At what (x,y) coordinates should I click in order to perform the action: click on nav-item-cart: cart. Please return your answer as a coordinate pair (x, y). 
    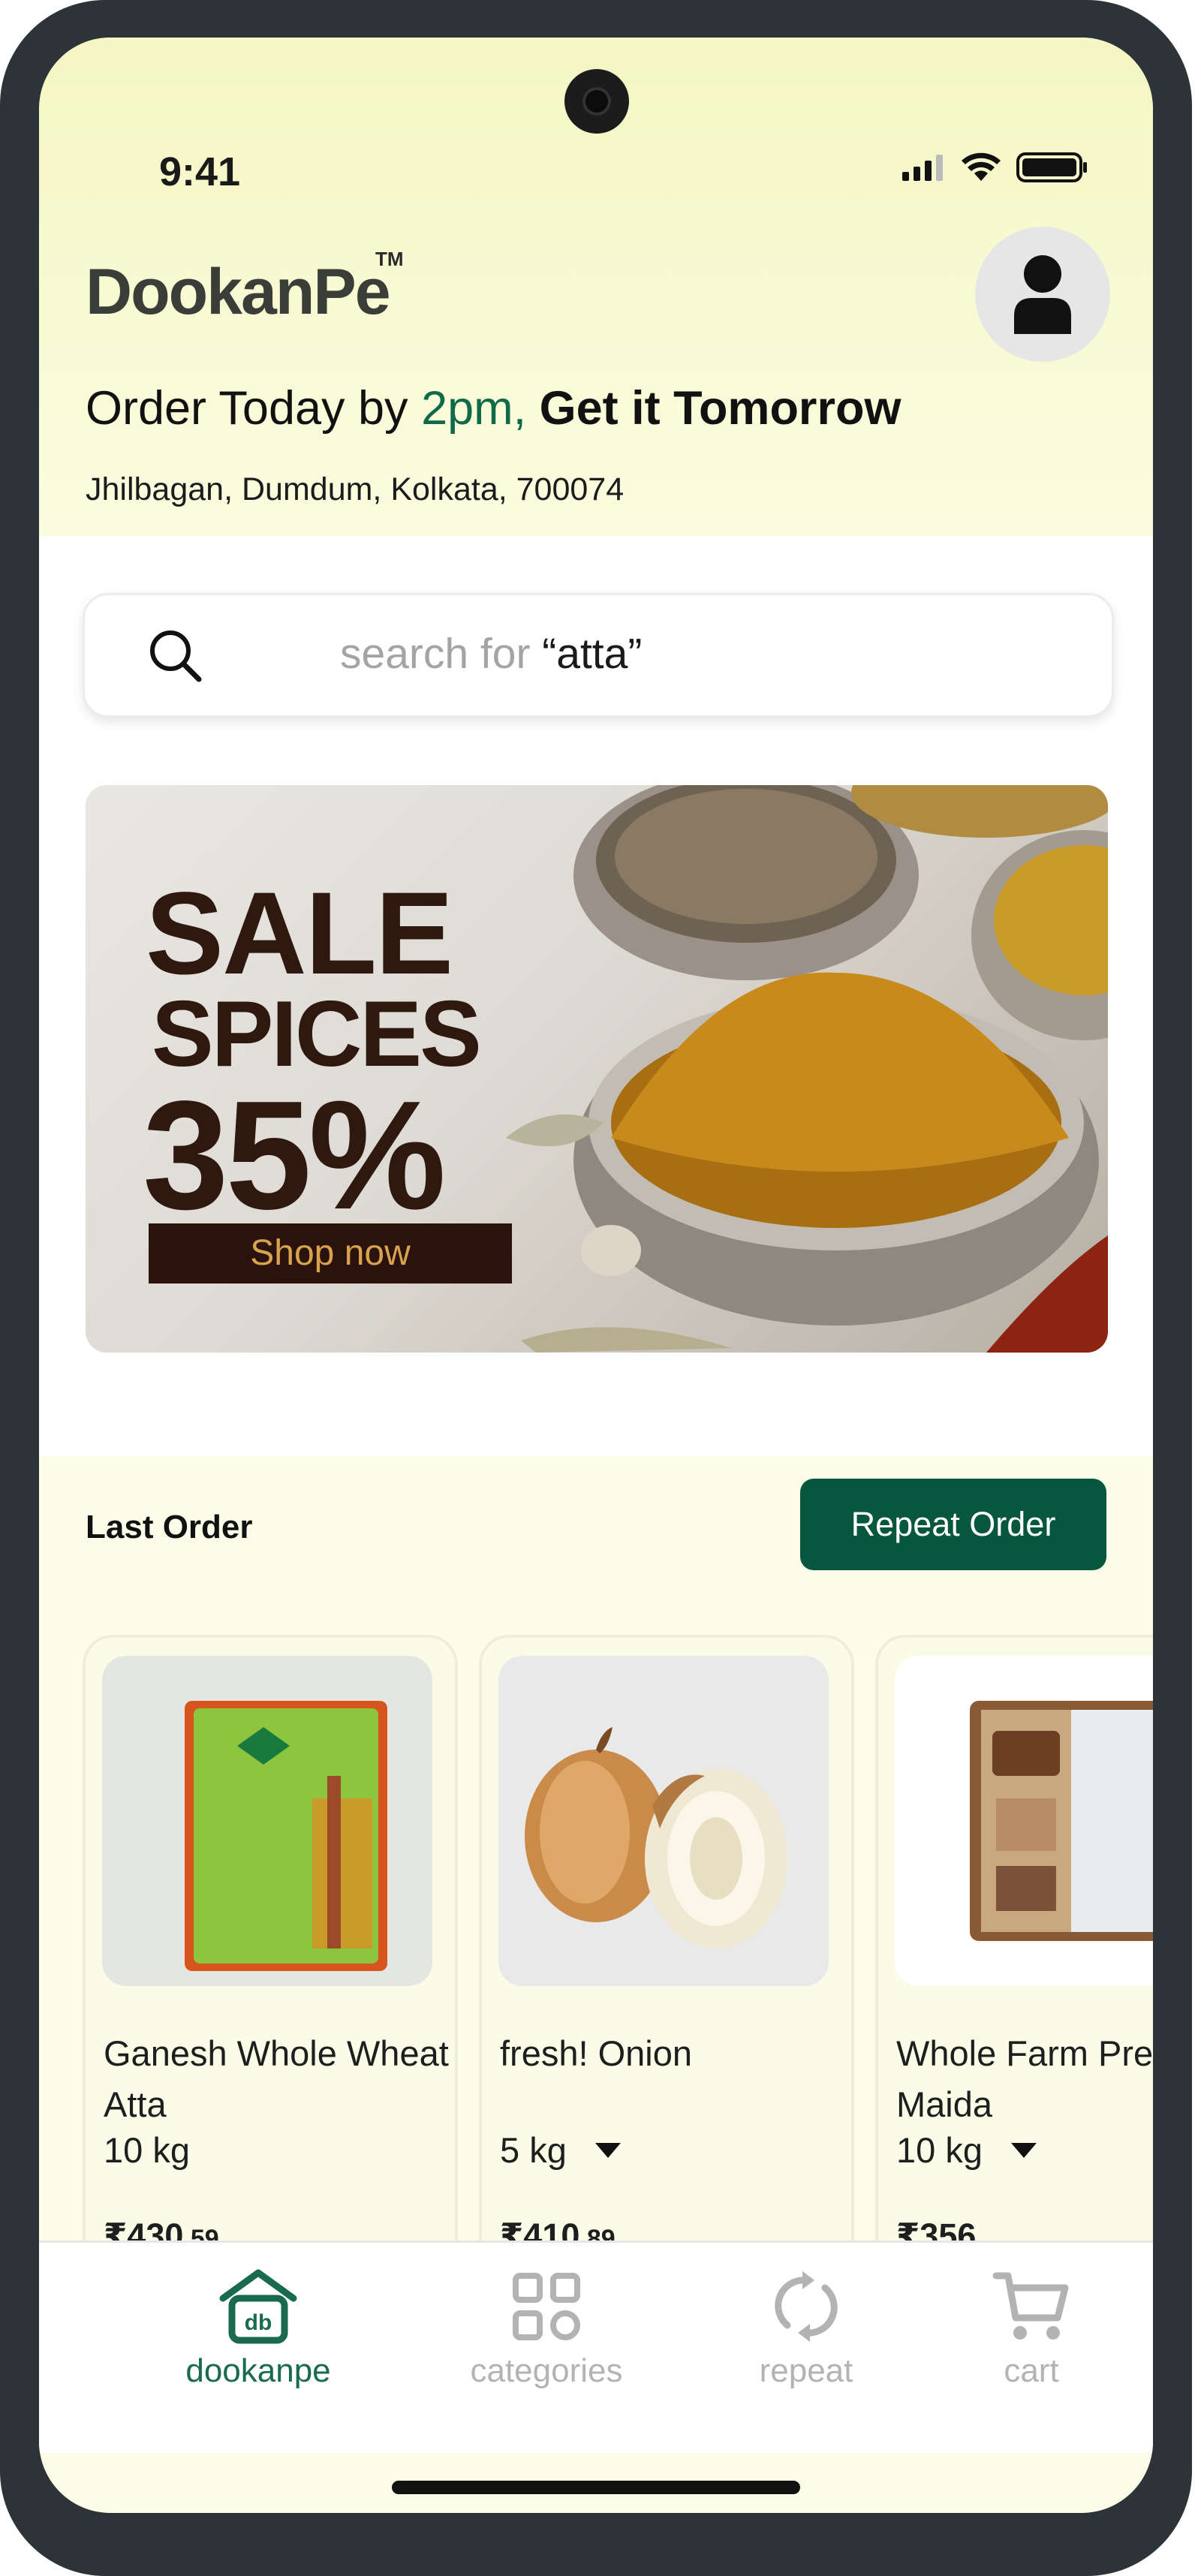
    Looking at the image, I should click on (1031, 2327).